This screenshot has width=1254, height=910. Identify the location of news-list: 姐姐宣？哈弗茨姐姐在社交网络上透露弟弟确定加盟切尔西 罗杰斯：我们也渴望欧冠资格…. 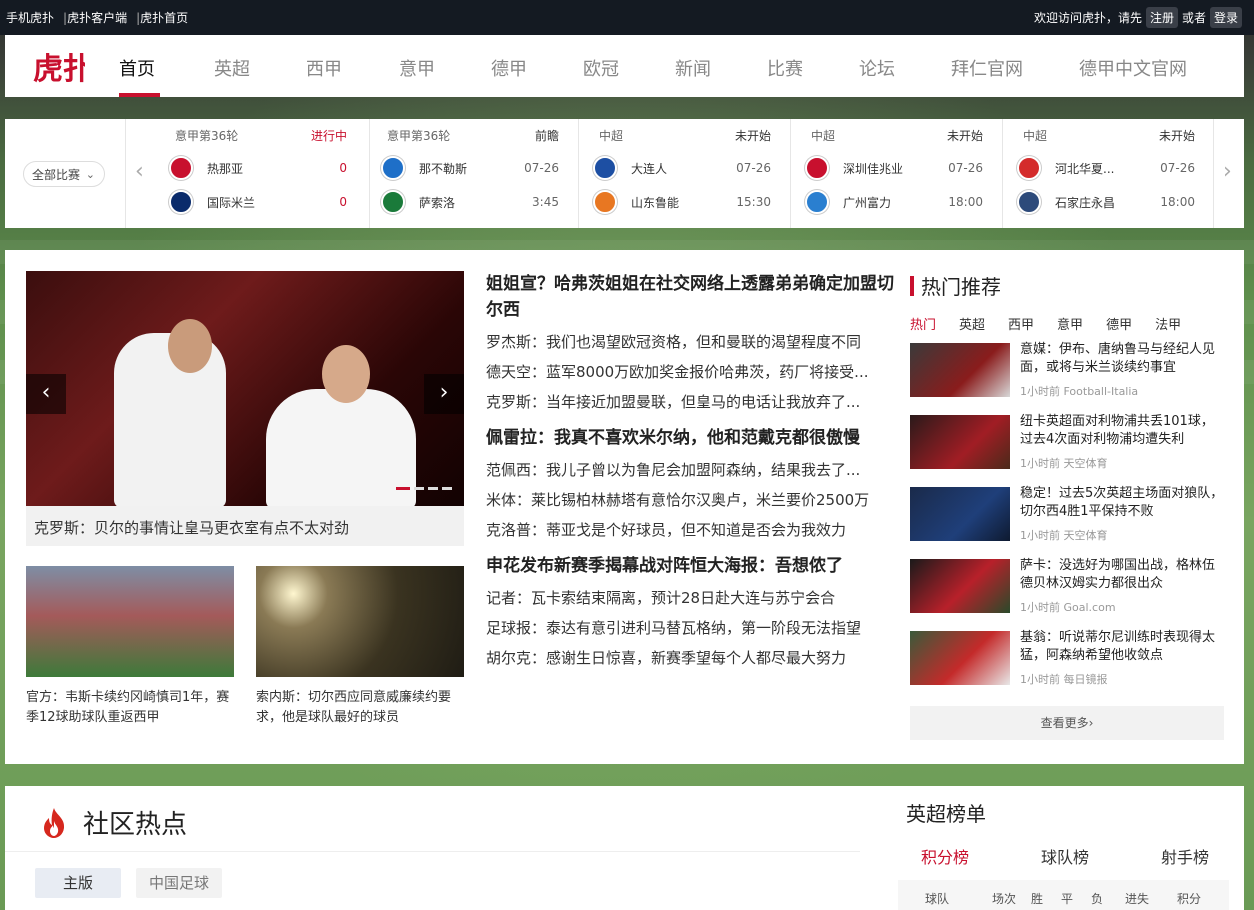
(691, 472).